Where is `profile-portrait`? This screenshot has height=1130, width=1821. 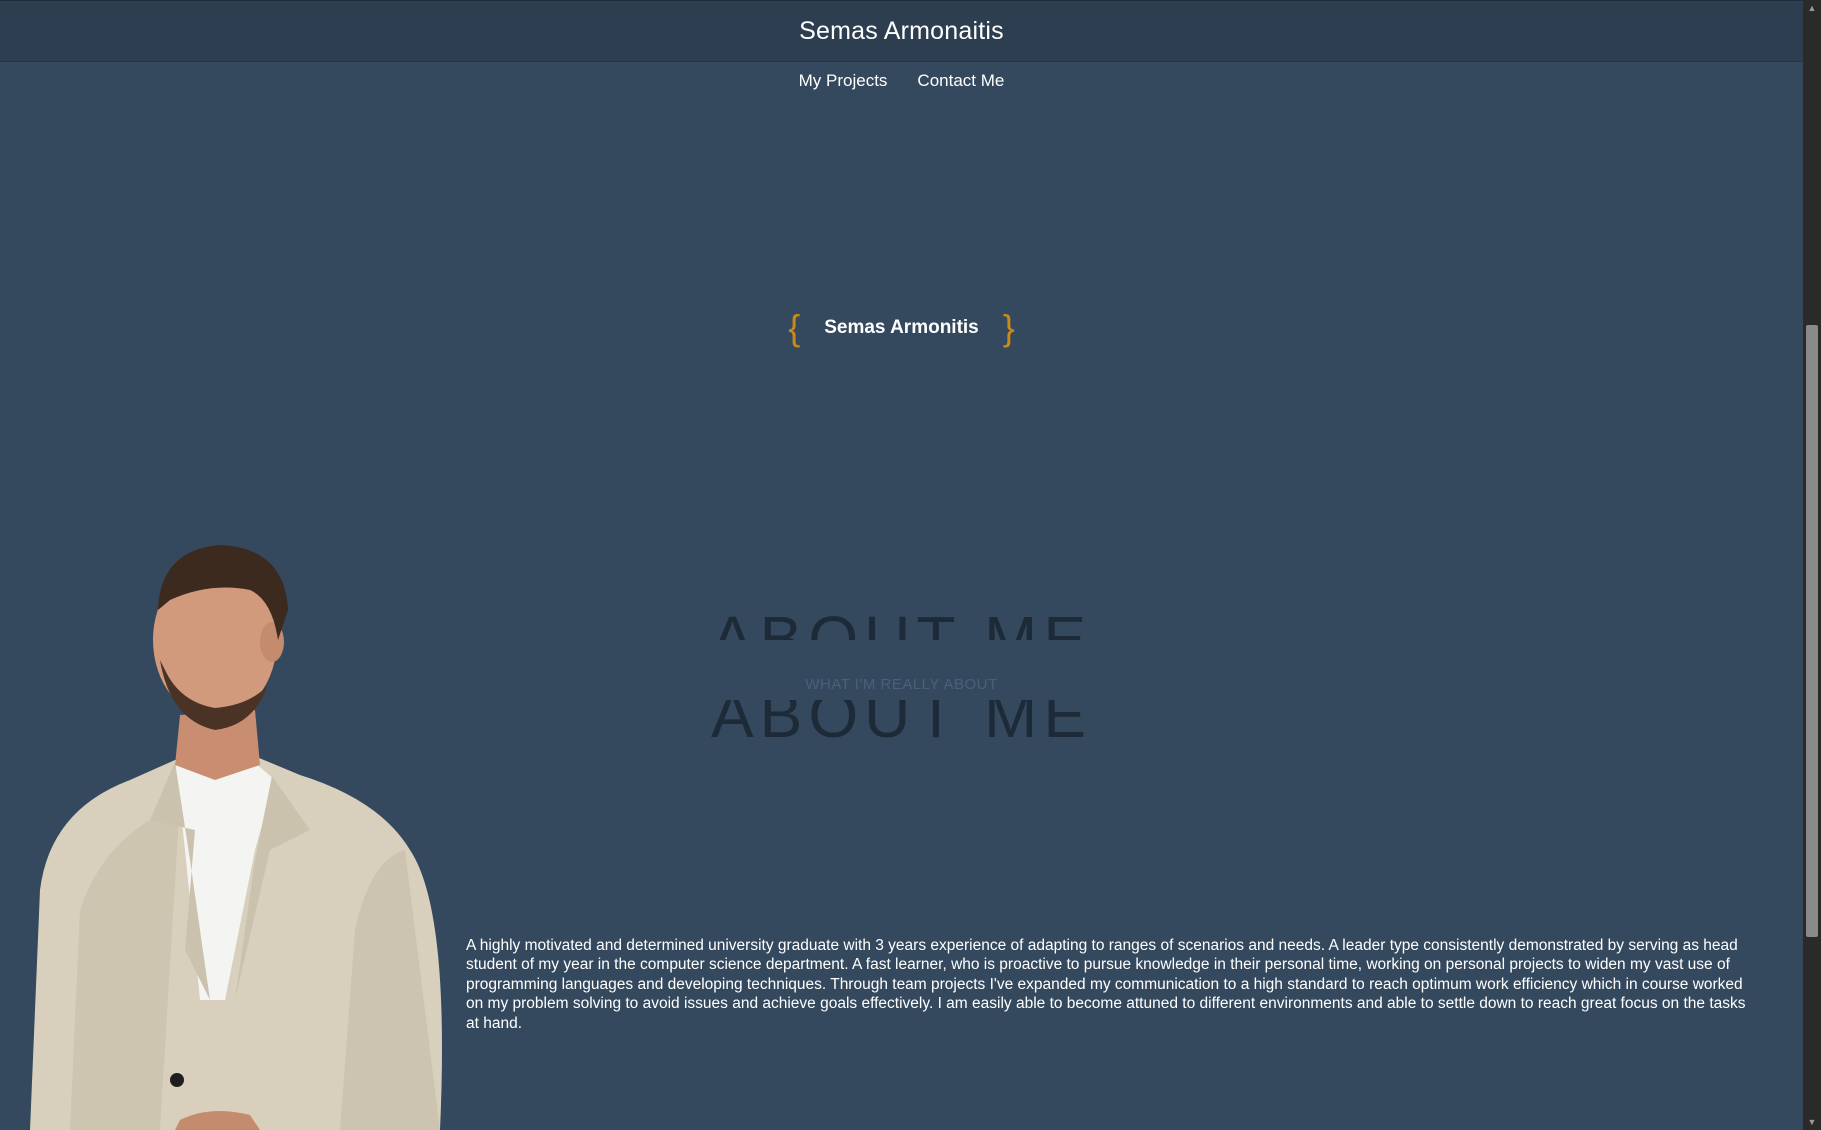 profile-portrait is located at coordinates (236, 837).